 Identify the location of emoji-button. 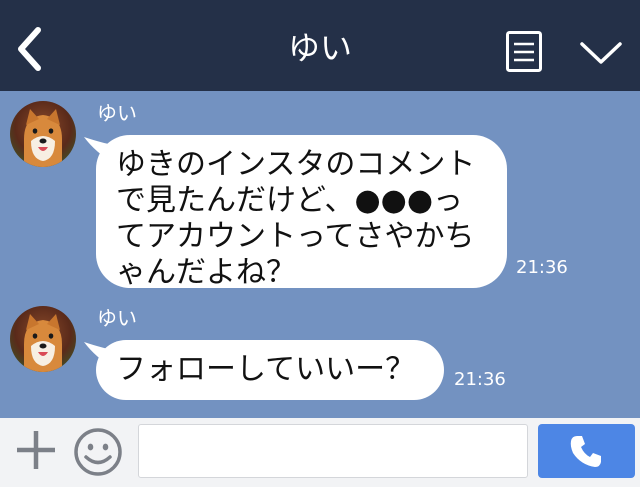
(98, 452).